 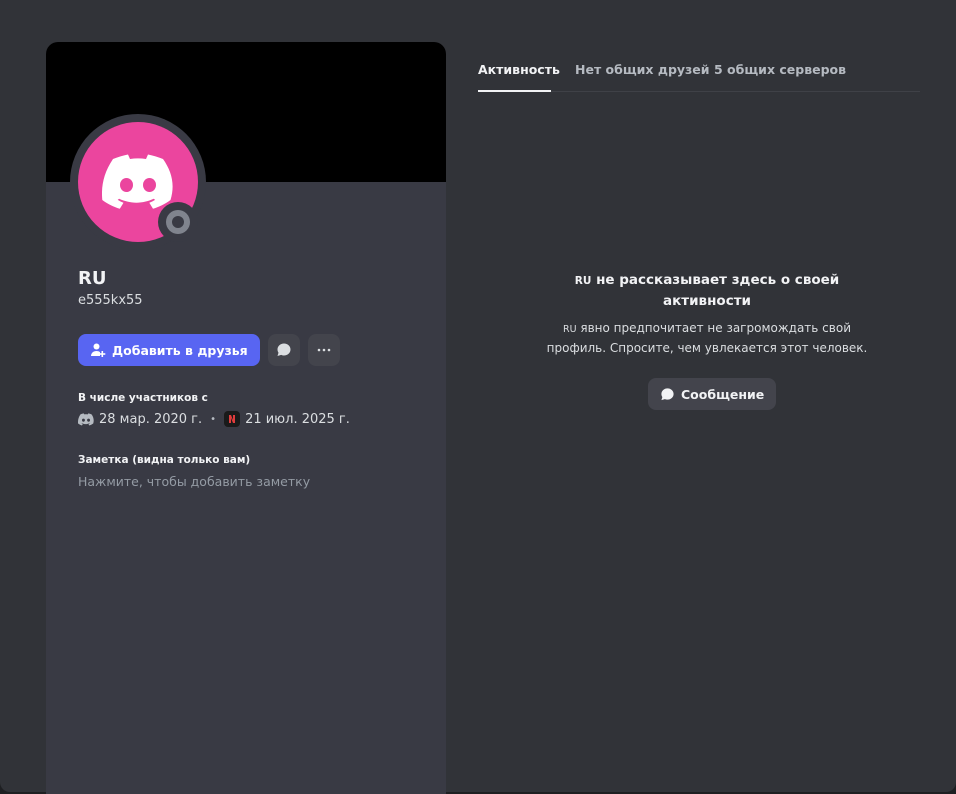 I want to click on offline-status-icon, so click(x=178, y=222).